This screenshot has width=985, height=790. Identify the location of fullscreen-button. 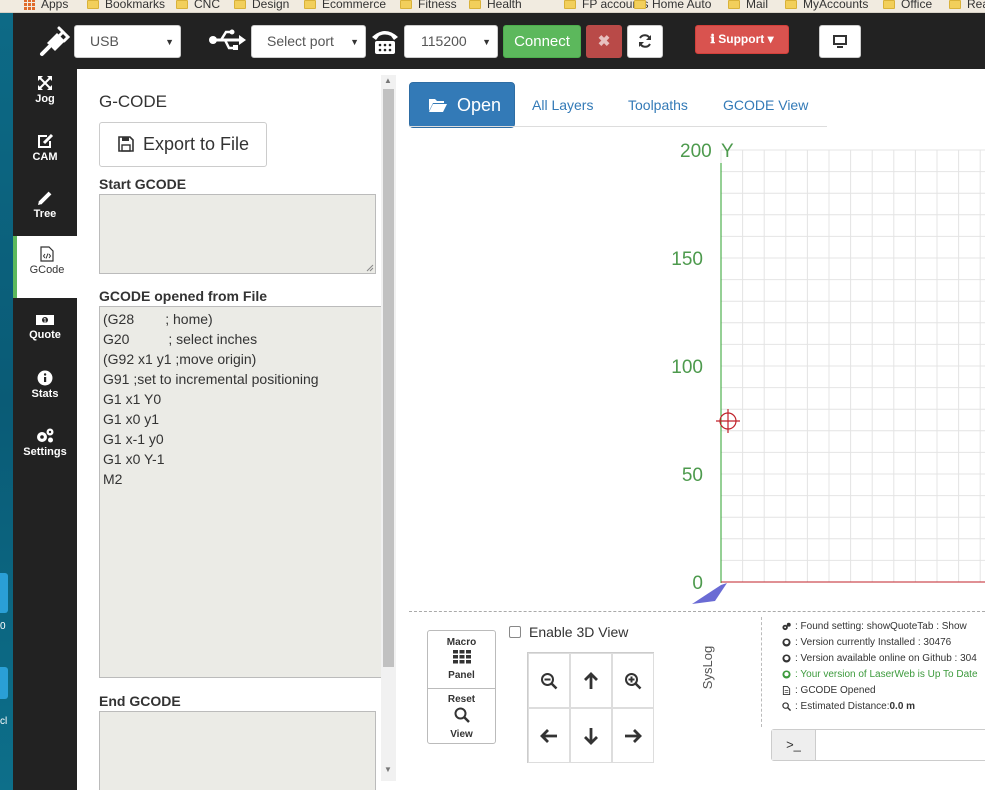
(840, 41).